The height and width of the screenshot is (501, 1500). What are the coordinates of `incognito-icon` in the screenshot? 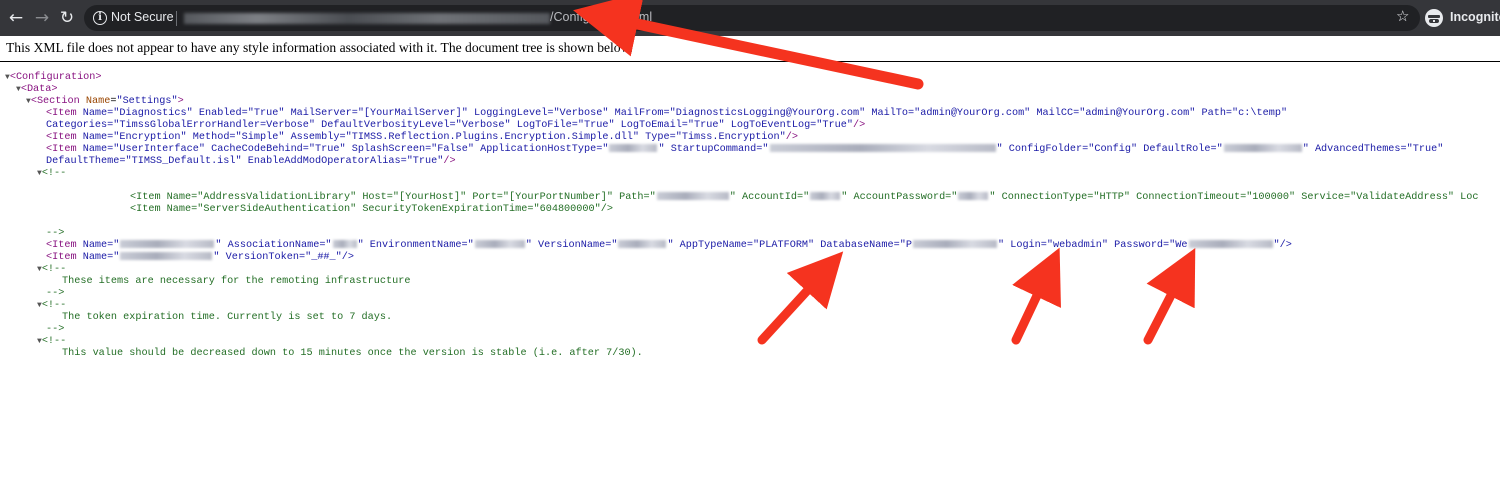 It's located at (1434, 18).